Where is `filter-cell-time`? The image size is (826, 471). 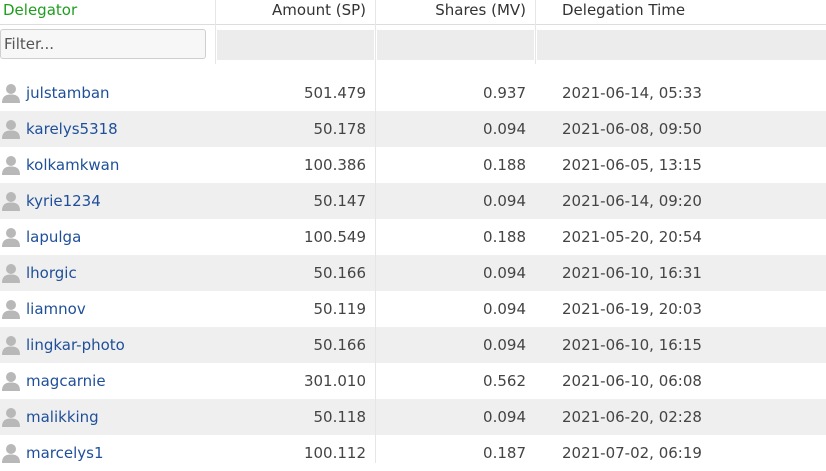
filter-cell-time is located at coordinates (681, 45).